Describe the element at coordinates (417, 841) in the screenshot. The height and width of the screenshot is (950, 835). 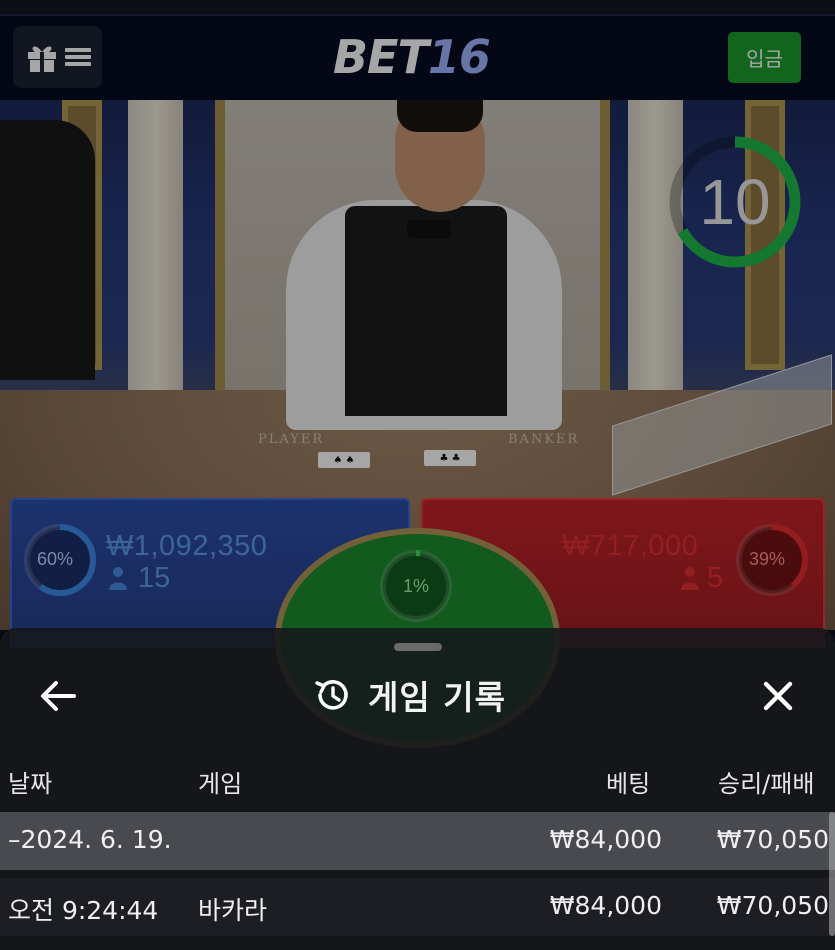
I see `date-group-row: –2024. 6. 19. ₩84,000 ₩70,050` at that location.